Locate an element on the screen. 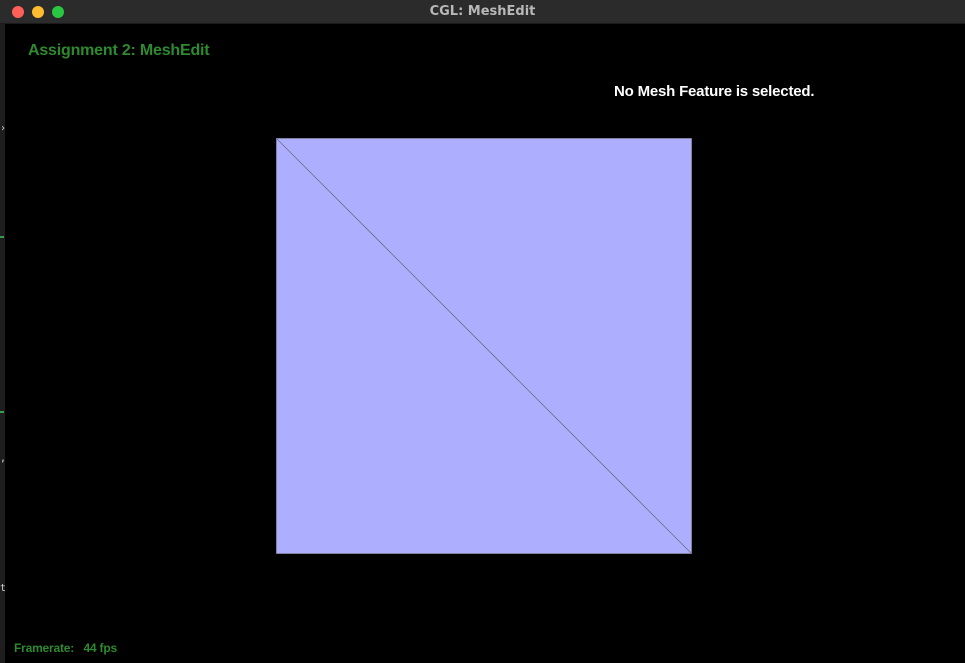  assignment-title: Assignment 2: MeshEdit is located at coordinates (119, 50).